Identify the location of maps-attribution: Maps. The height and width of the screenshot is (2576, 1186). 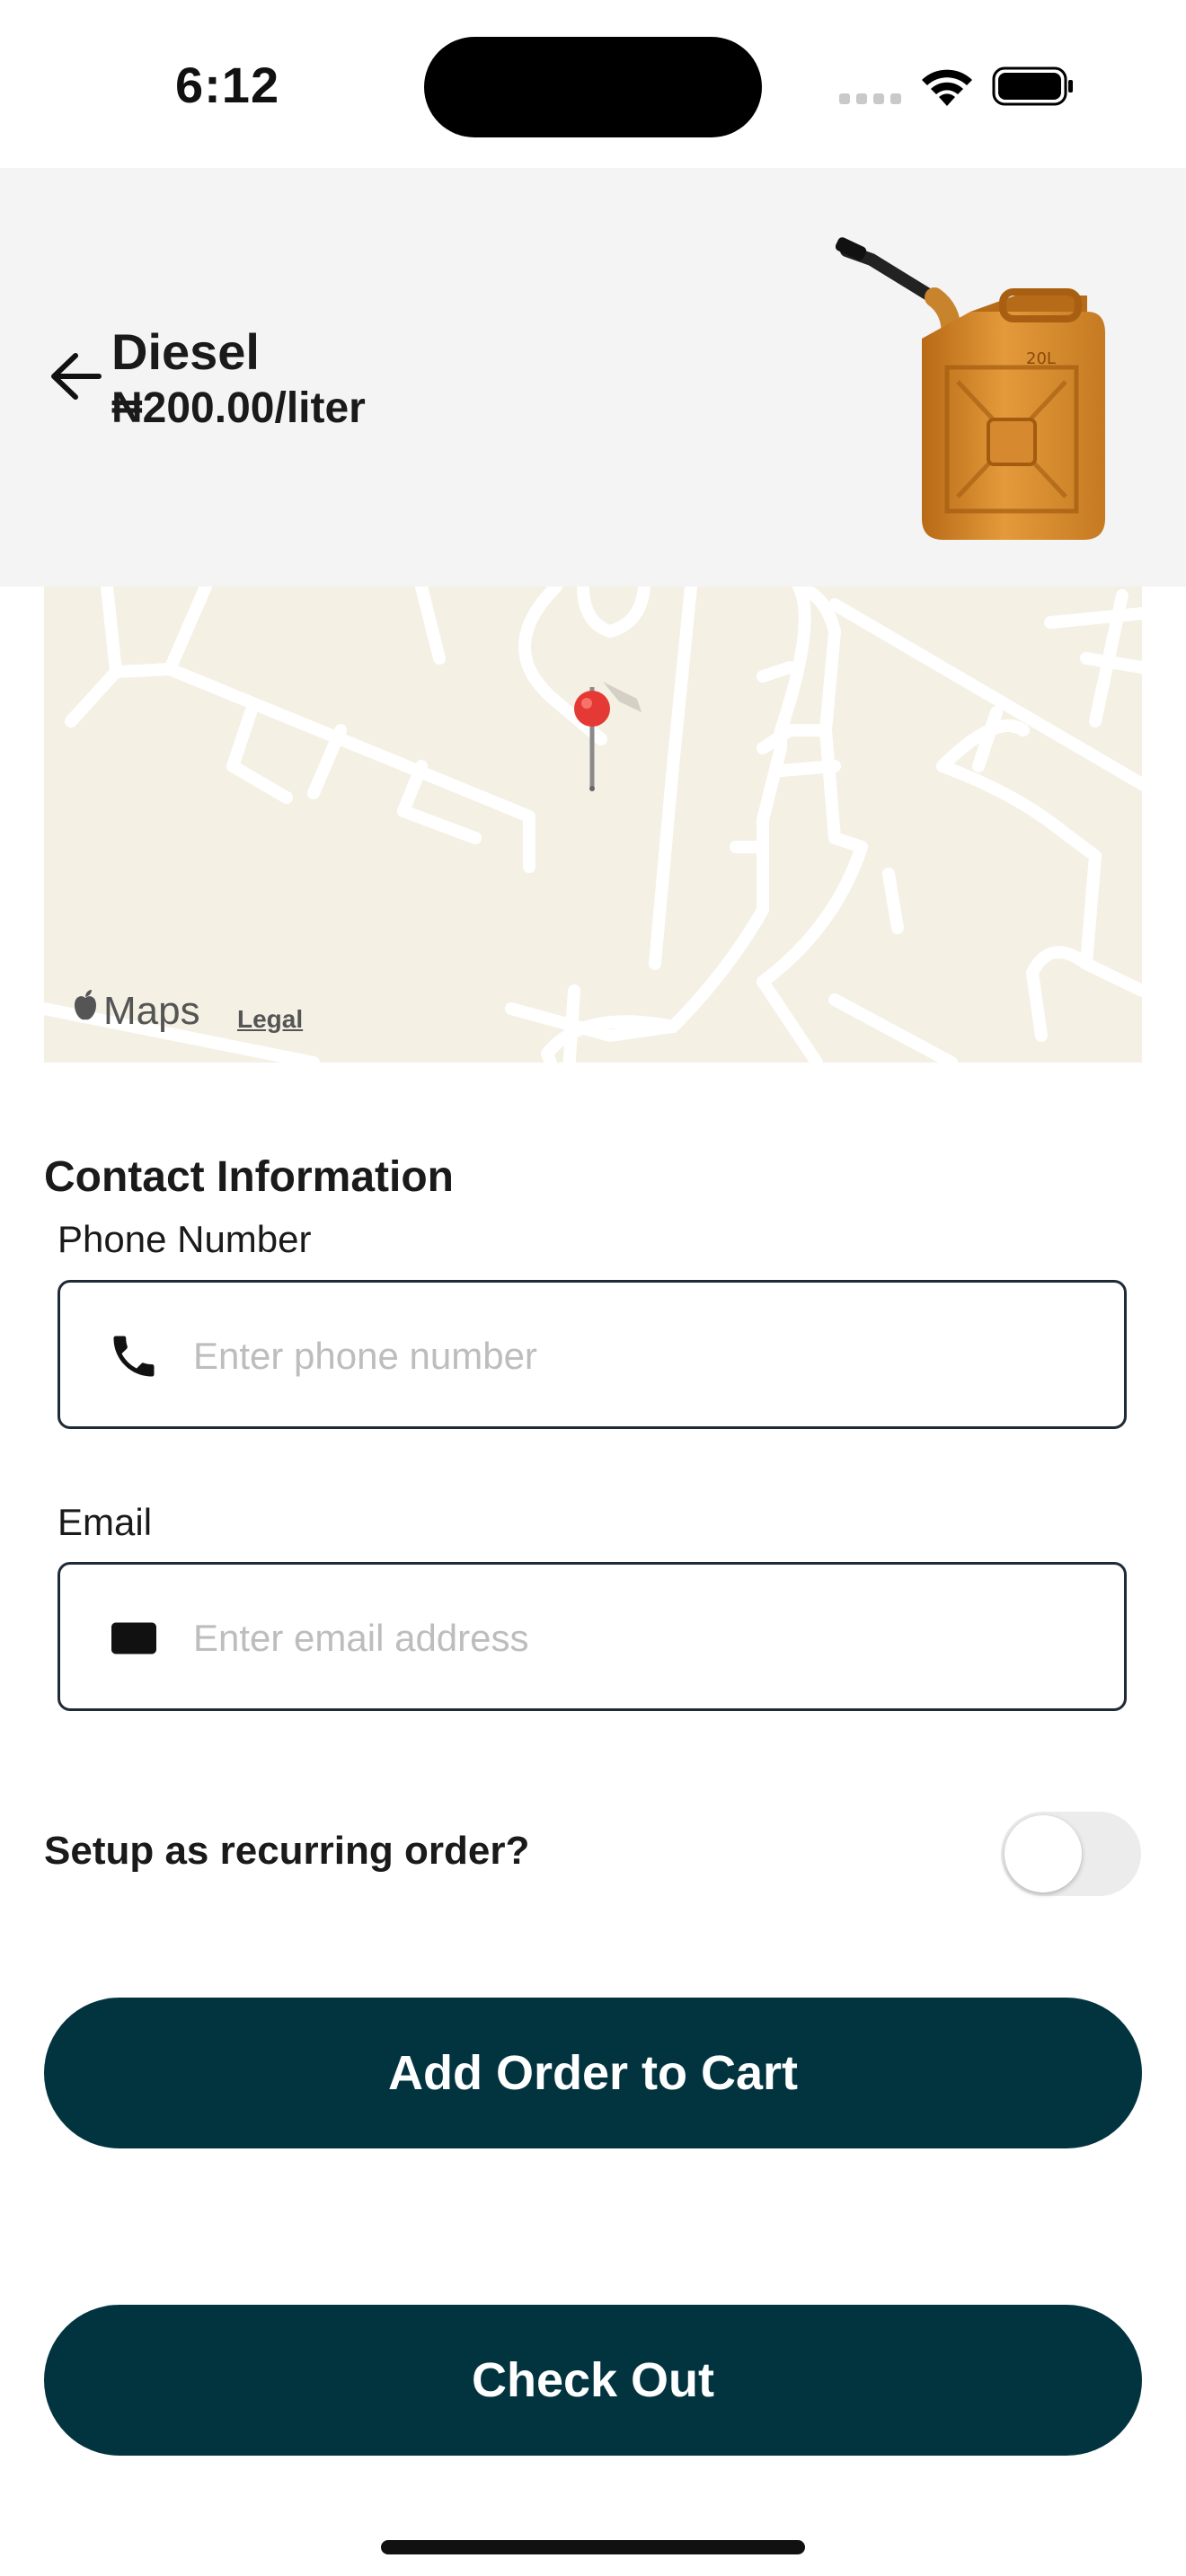
(151, 1011).